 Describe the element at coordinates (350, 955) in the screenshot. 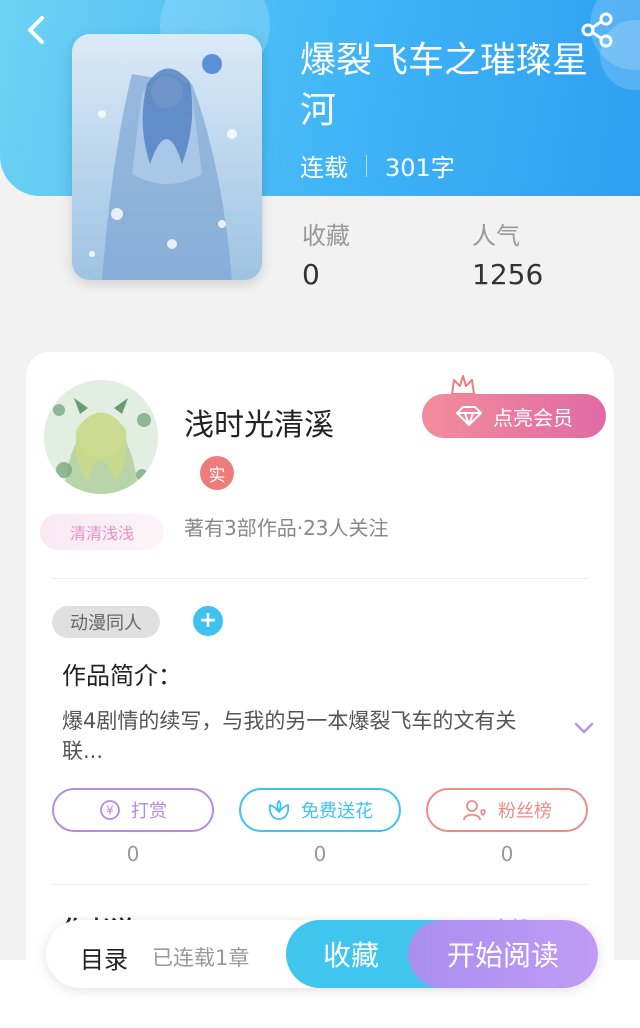

I see `collect-button-label: 收藏` at that location.